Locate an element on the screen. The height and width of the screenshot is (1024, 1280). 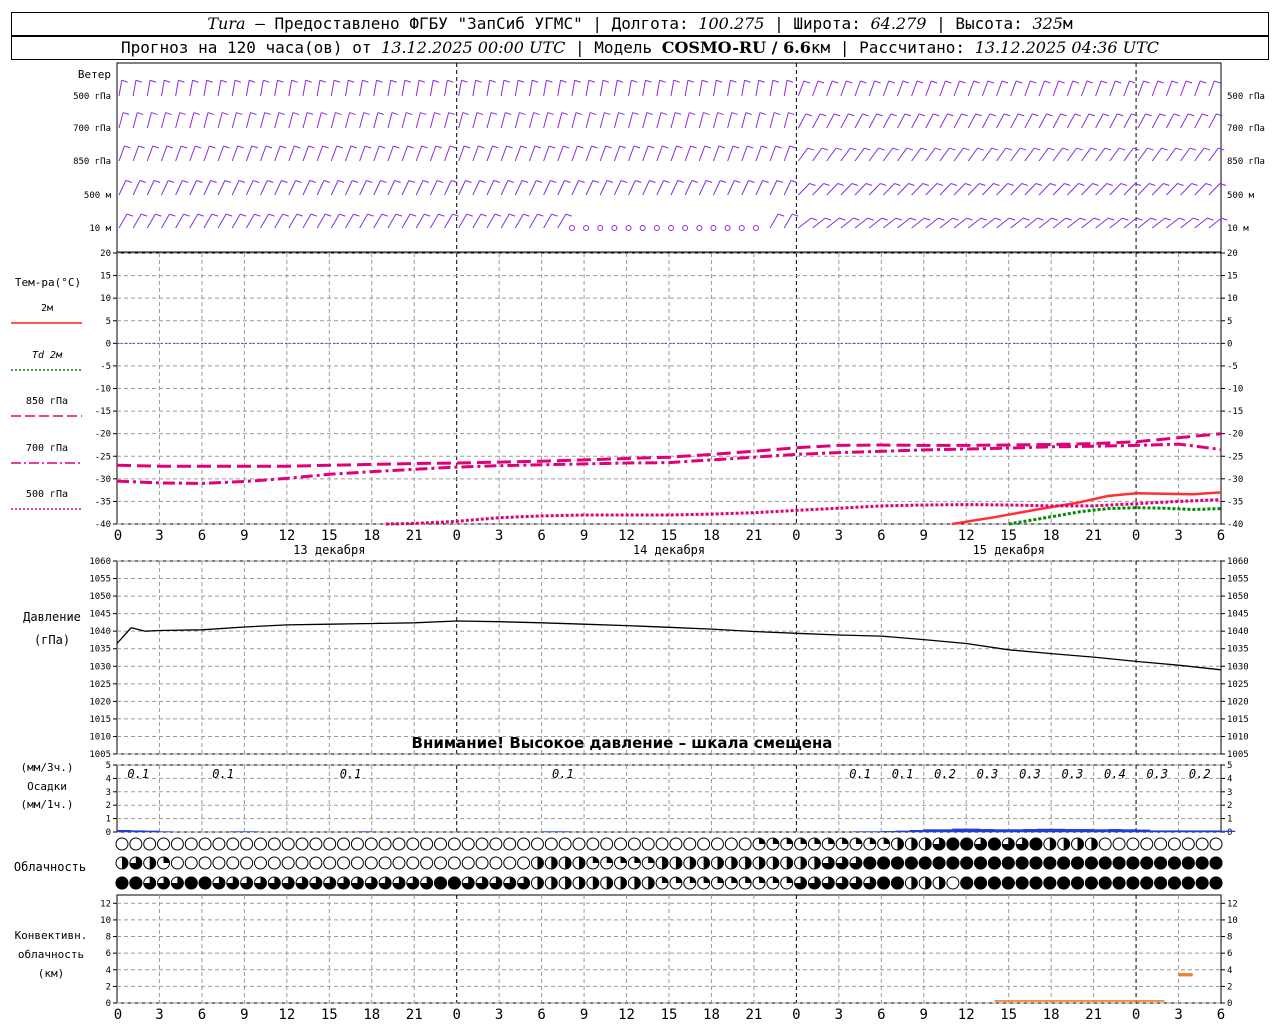
convective-bar is located at coordinates (1079, 1001).